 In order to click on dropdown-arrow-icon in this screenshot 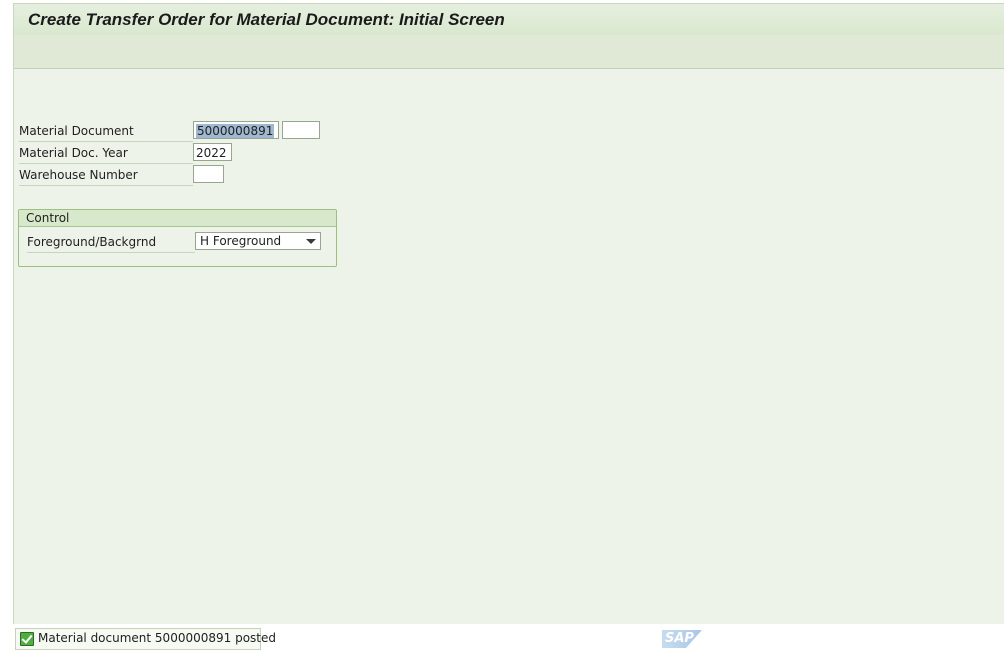, I will do `click(311, 241)`.